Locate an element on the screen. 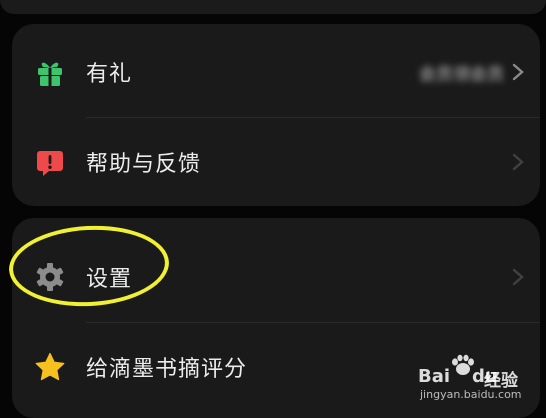 The image size is (546, 418). menu-label-gift: 有礼 is located at coordinates (109, 74).